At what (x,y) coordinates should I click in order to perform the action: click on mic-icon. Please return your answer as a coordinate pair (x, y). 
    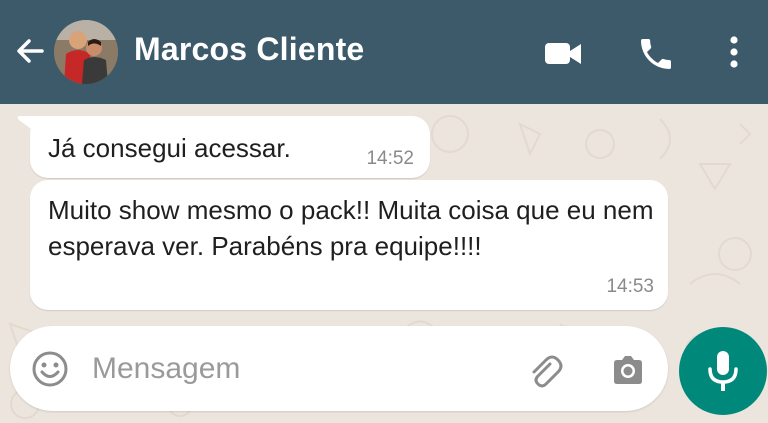
    Looking at the image, I should click on (723, 371).